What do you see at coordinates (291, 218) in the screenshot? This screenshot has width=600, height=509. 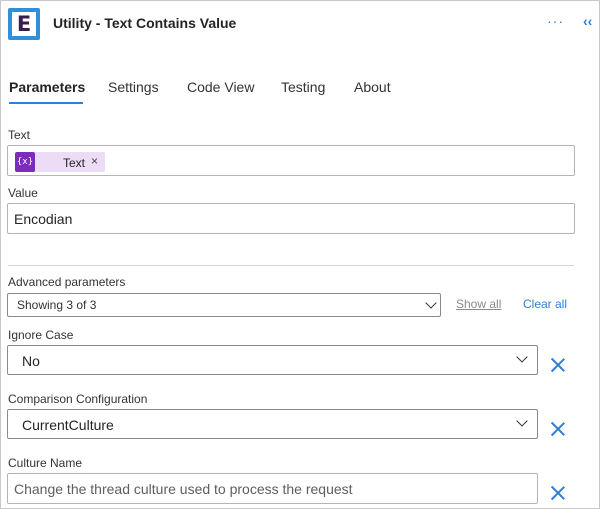 I see `value-field: Encodian` at bounding box center [291, 218].